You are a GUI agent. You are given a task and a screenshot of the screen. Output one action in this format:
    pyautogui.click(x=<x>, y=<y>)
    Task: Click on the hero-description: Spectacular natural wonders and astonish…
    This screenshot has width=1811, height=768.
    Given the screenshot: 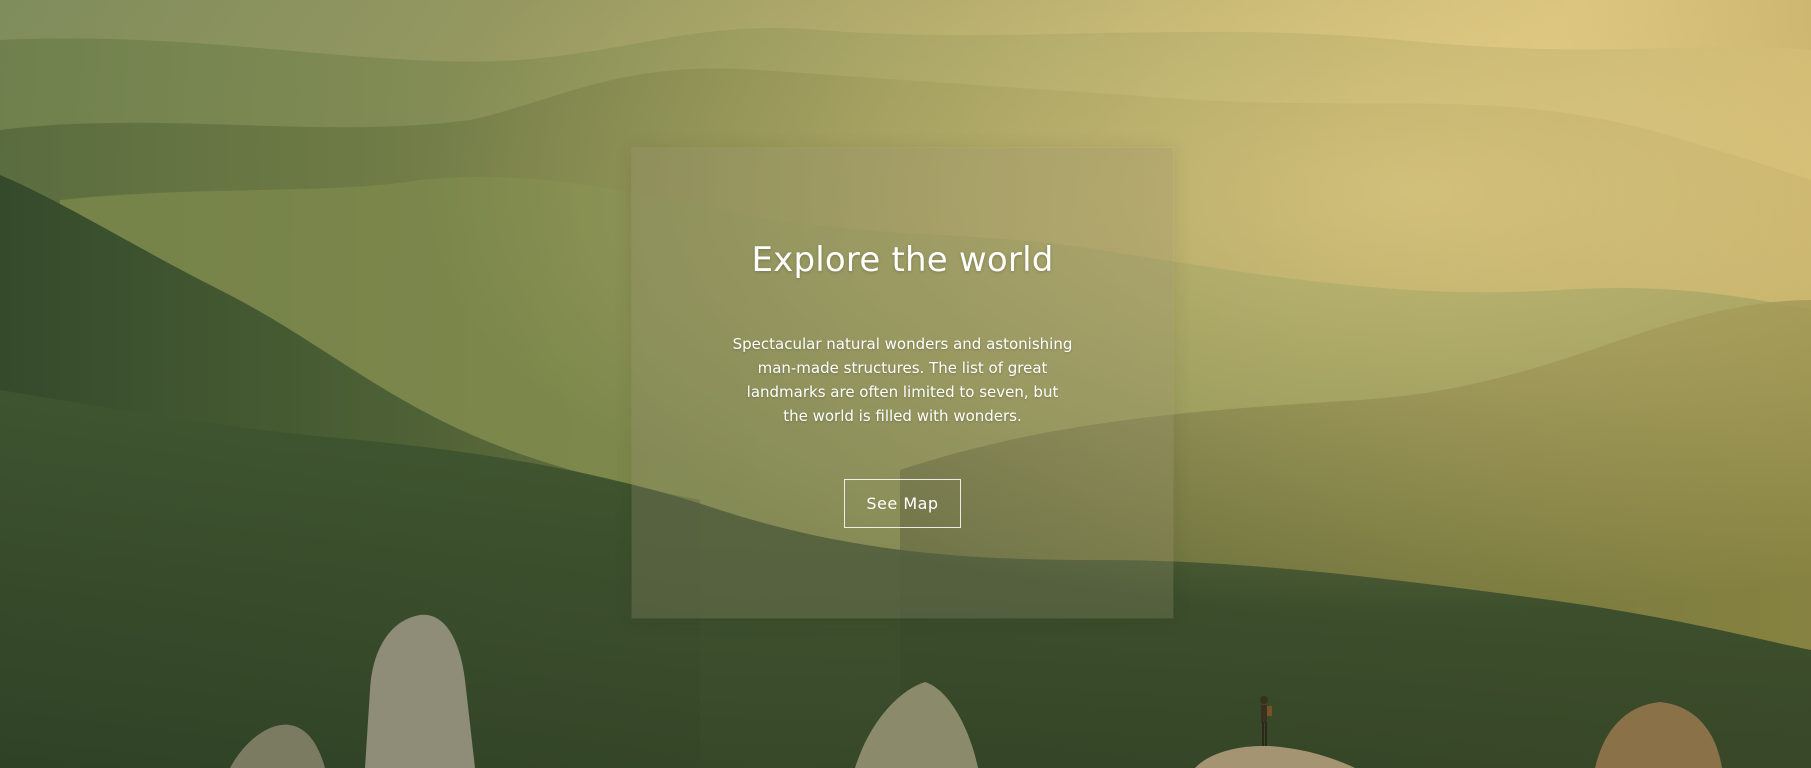 What is the action you would take?
    pyautogui.click(x=902, y=380)
    